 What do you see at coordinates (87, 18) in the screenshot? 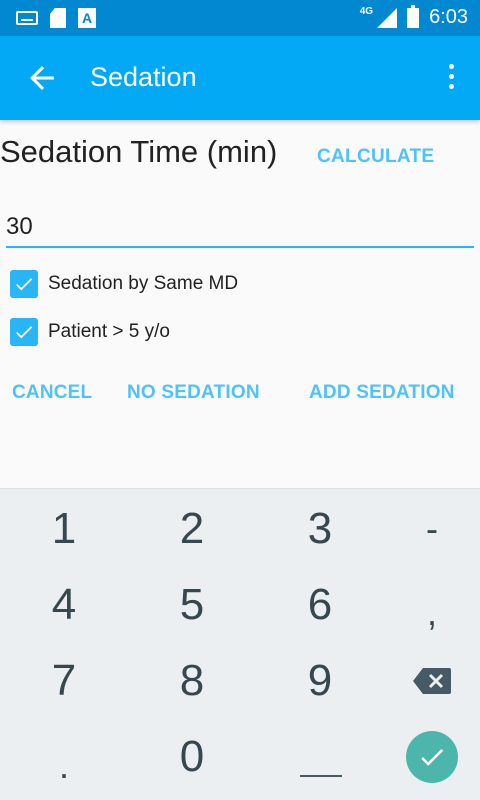
I see `text-icon: A` at bounding box center [87, 18].